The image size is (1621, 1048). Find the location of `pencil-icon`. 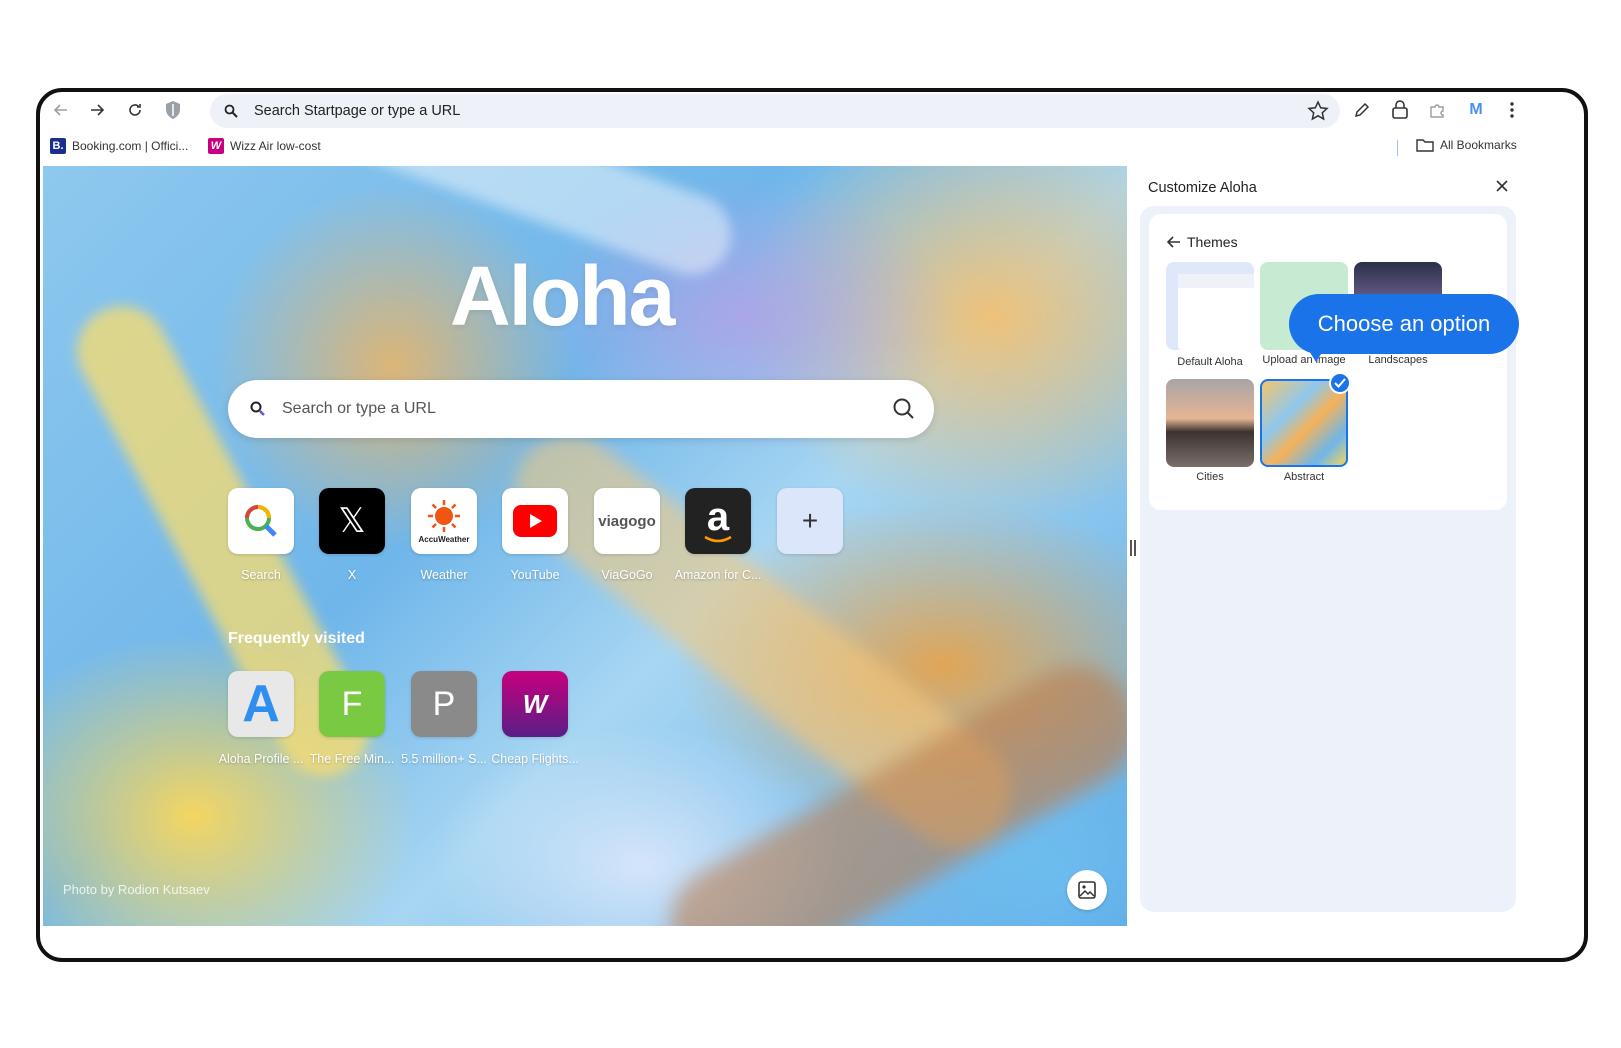

pencil-icon is located at coordinates (1362, 110).